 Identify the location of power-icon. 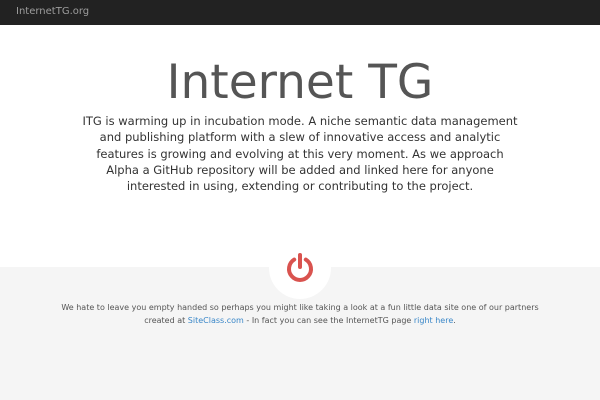
(300, 267).